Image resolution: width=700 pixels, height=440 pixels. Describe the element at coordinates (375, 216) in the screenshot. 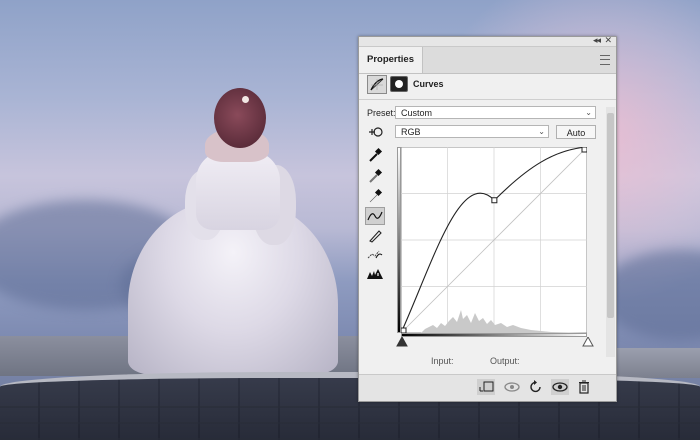

I see `curve-points-icon` at that location.